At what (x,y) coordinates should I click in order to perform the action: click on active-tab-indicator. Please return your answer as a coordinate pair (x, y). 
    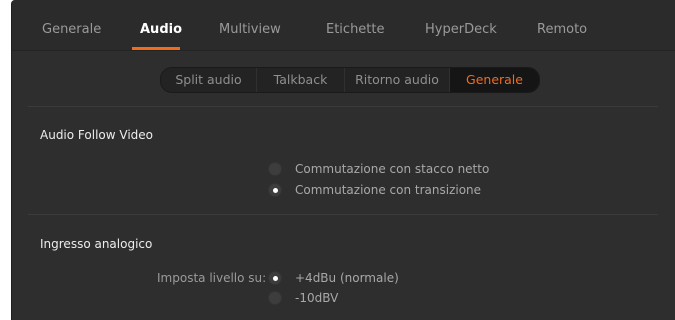
    Looking at the image, I should click on (156, 48).